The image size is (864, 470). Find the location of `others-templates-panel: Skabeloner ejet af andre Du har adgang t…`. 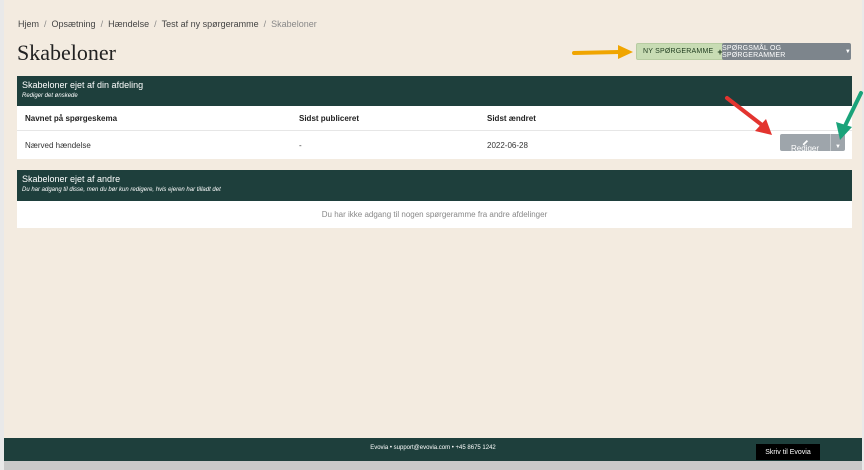

others-templates-panel: Skabeloner ejet af andre Du har adgang t… is located at coordinates (434, 199).